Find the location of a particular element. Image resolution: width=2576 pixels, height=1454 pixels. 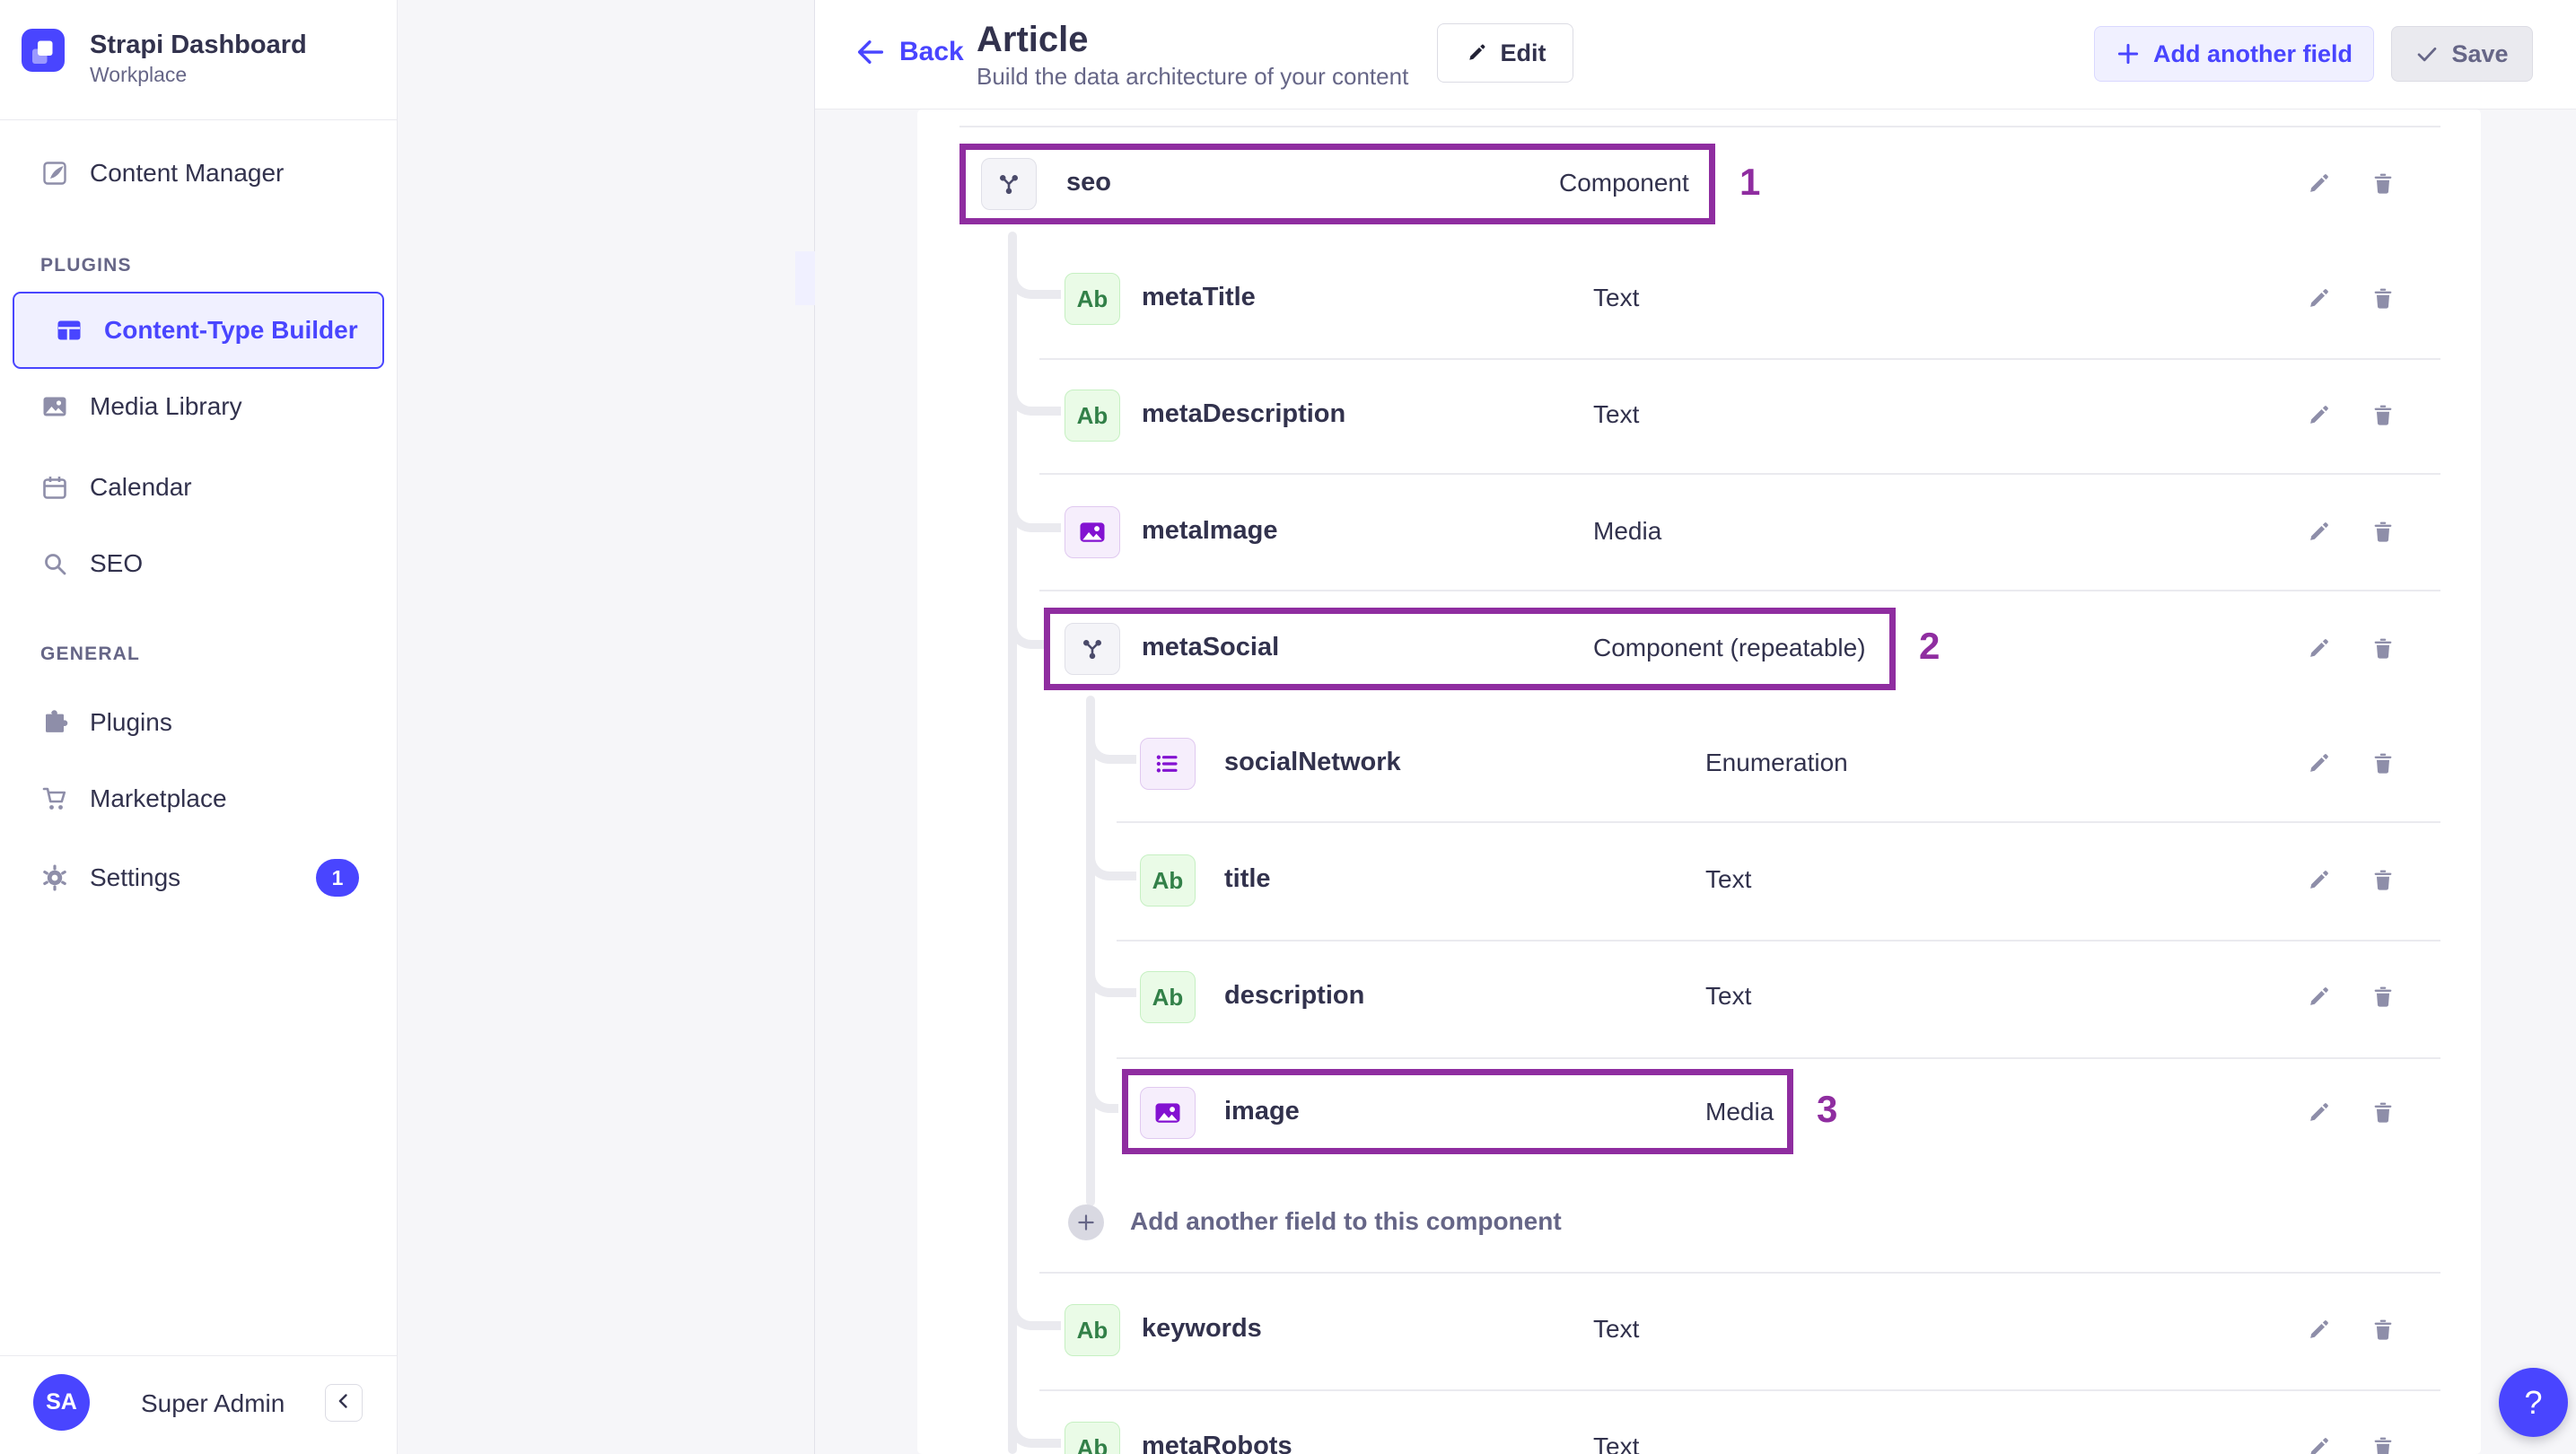

sidebar-item-calendar: Calendar is located at coordinates (199, 487).